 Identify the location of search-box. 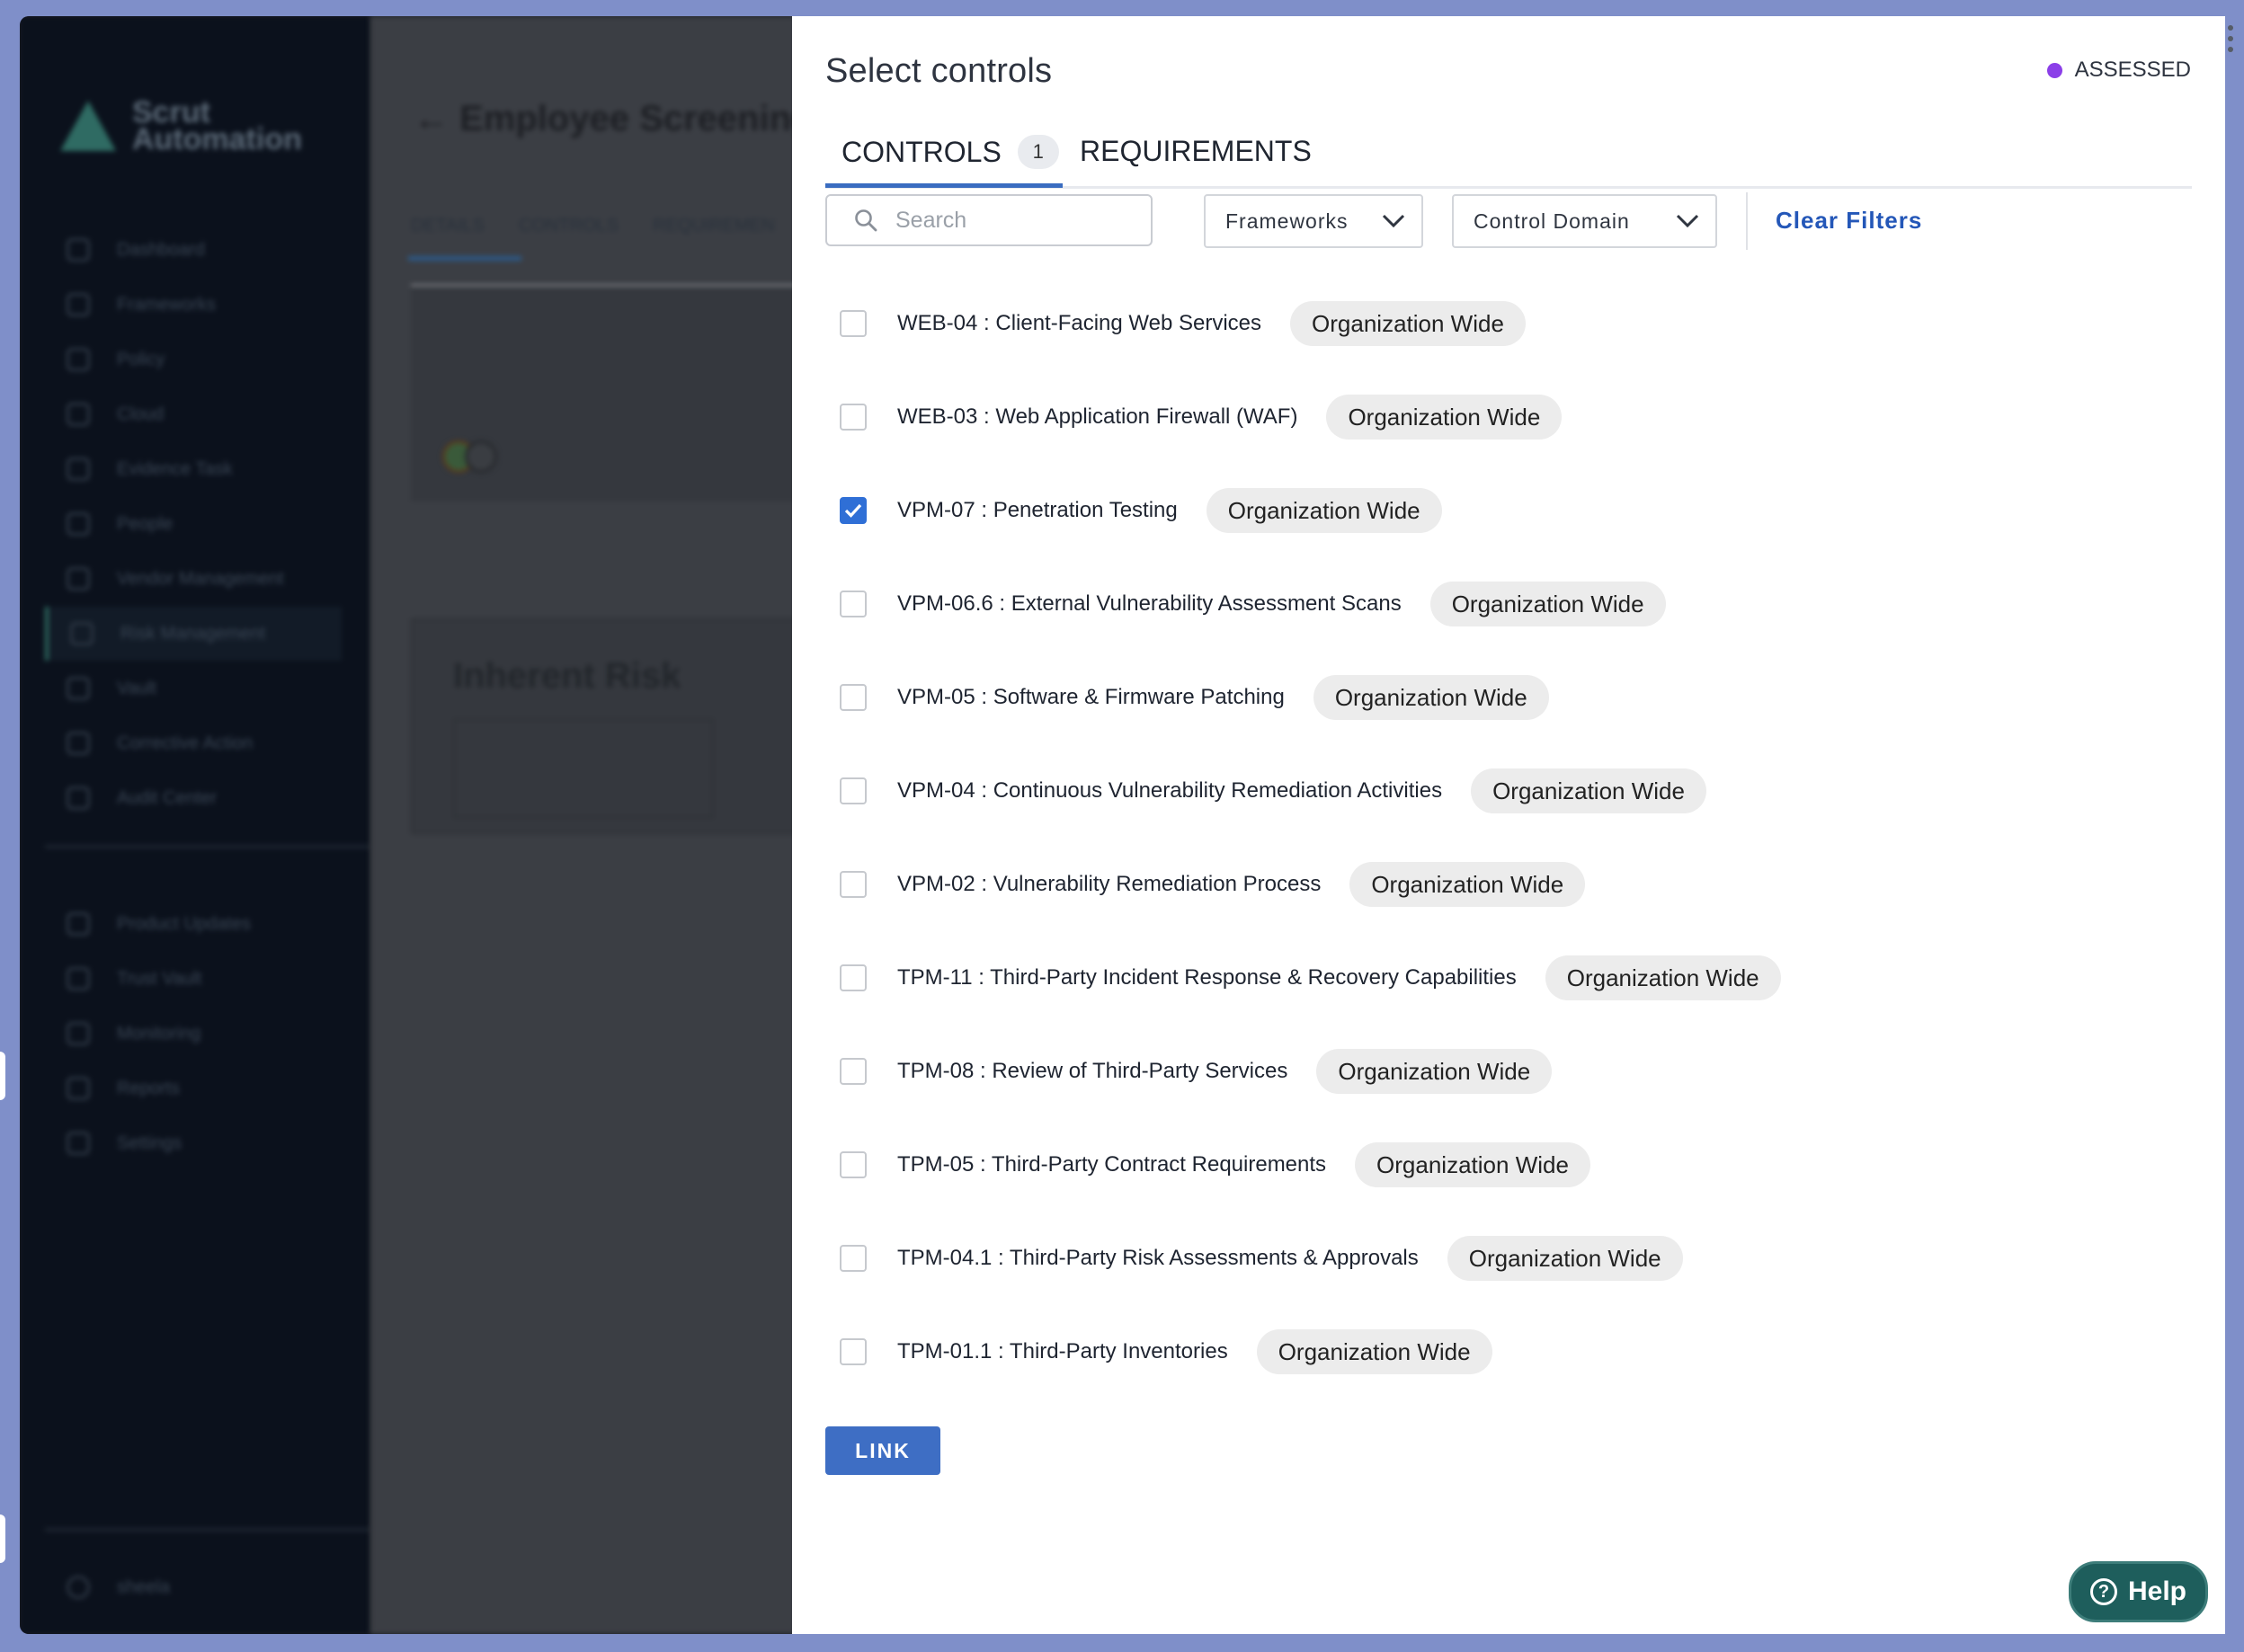
(989, 220).